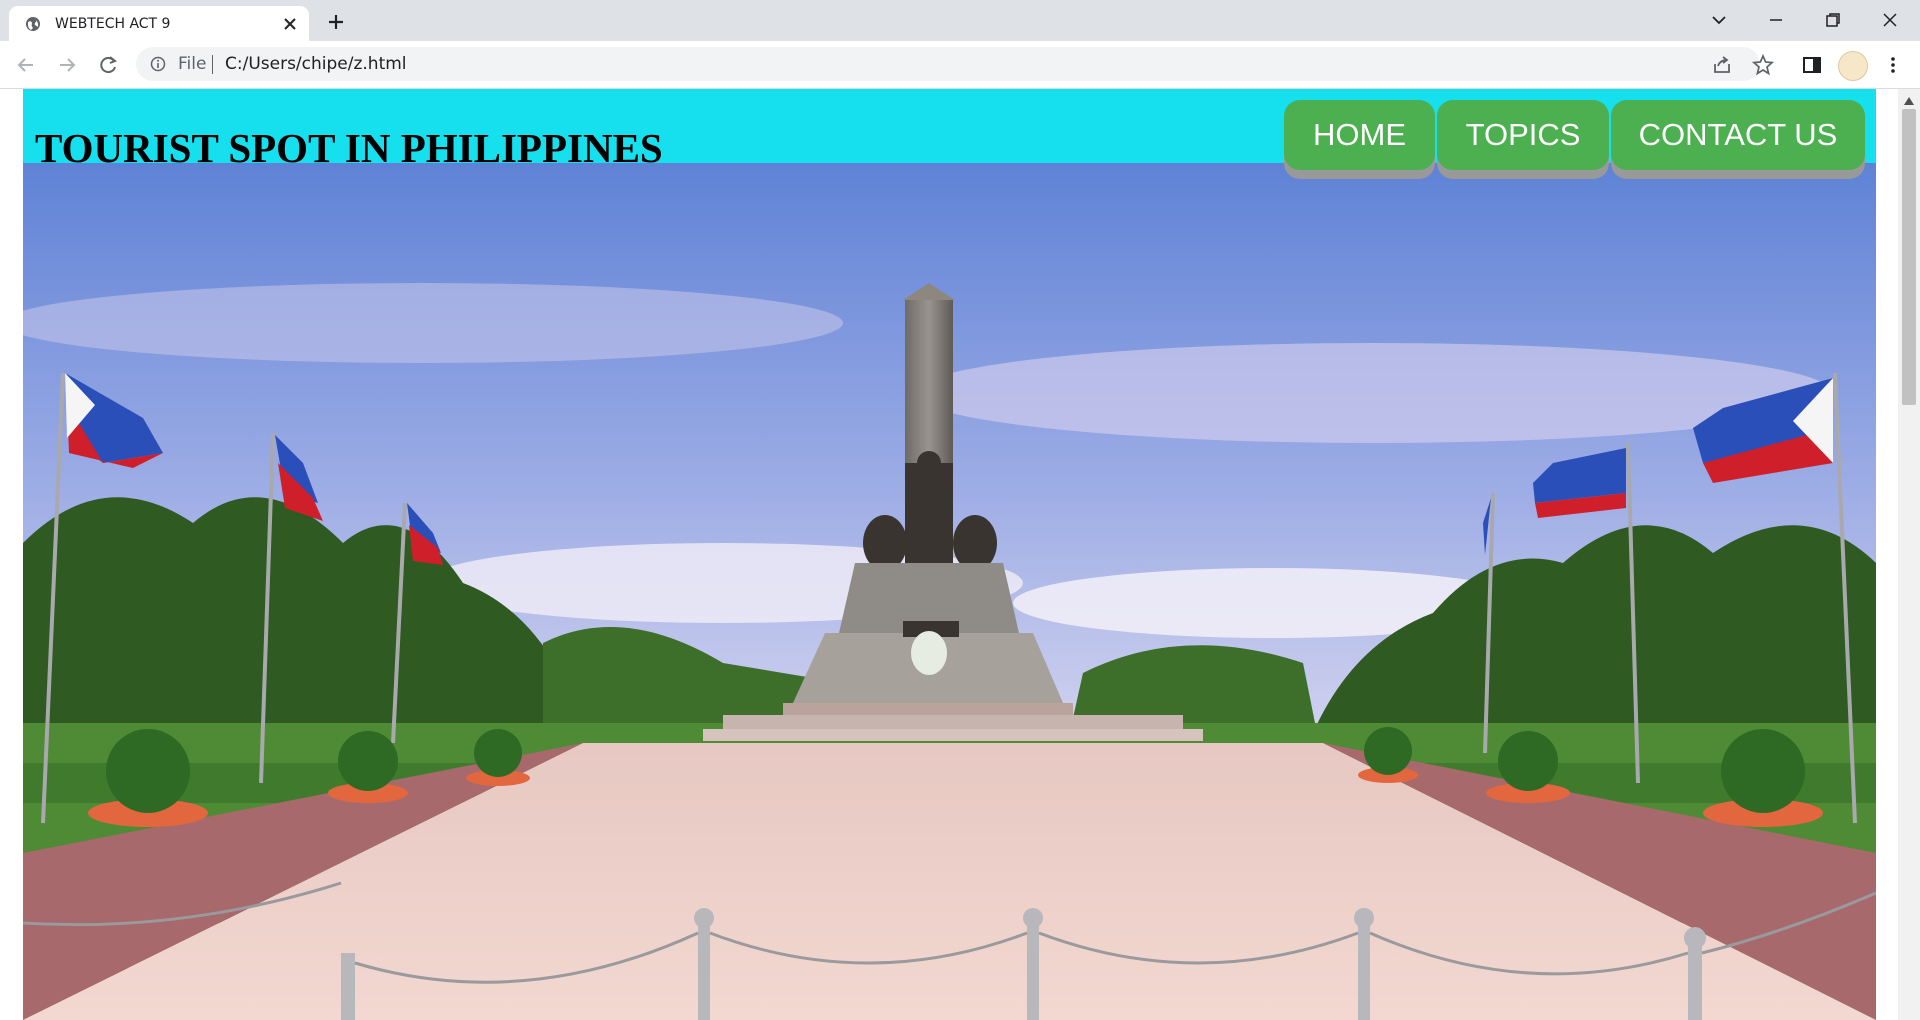  What do you see at coordinates (960, 20) in the screenshot?
I see `tab-strip: WEBTECH ACT 9` at bounding box center [960, 20].